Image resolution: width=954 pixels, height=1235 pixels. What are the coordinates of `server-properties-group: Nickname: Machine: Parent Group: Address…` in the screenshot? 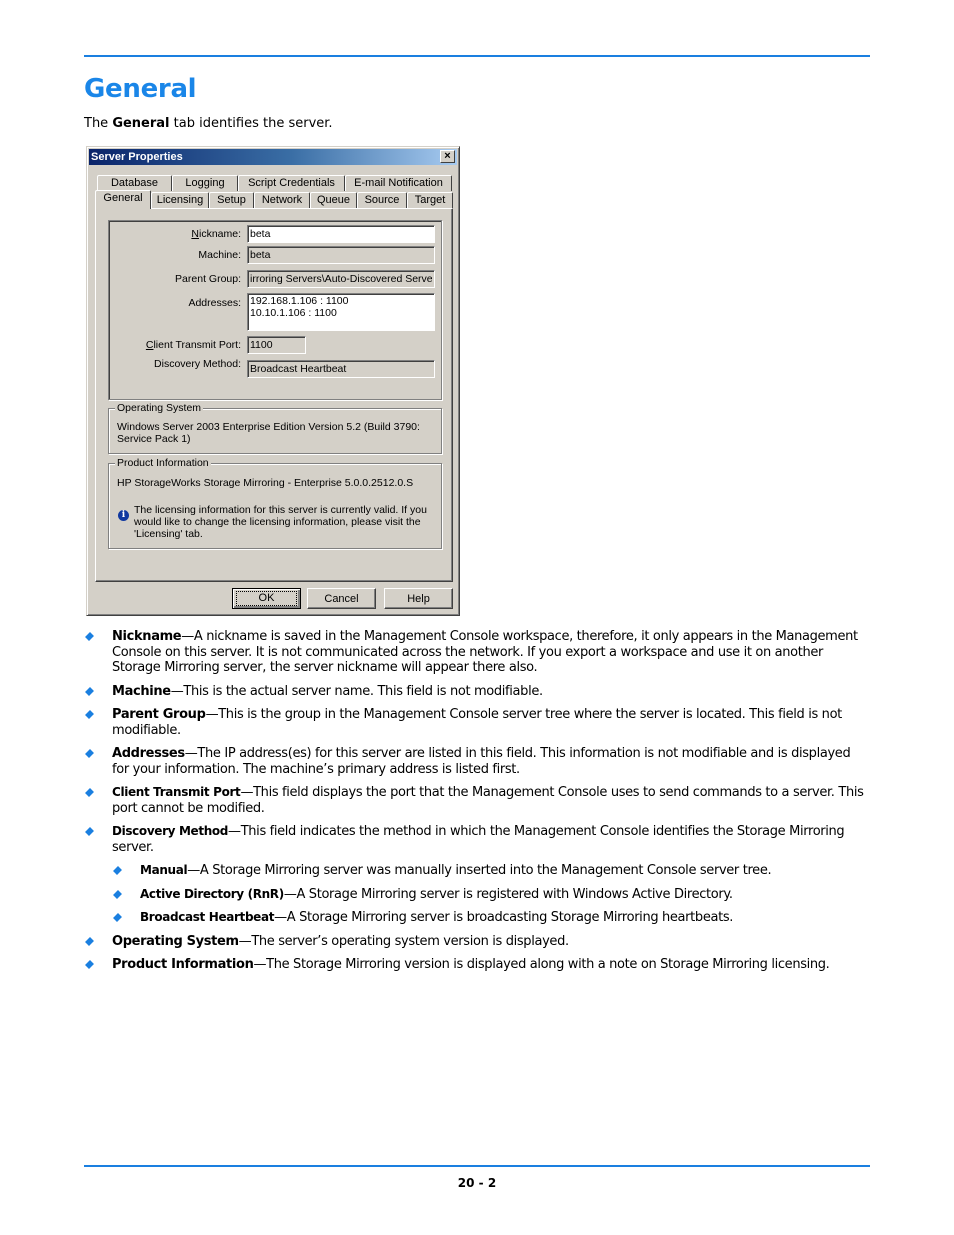 It's located at (275, 310).